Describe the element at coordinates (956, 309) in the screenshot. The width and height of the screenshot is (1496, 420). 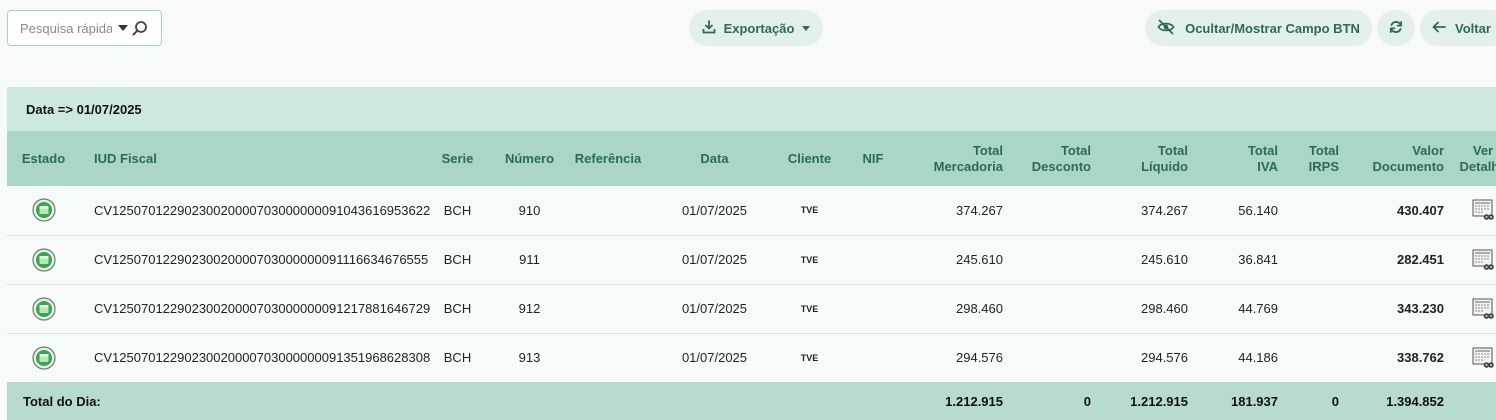
I see `total-mercadoria-cell: 298.460` at that location.